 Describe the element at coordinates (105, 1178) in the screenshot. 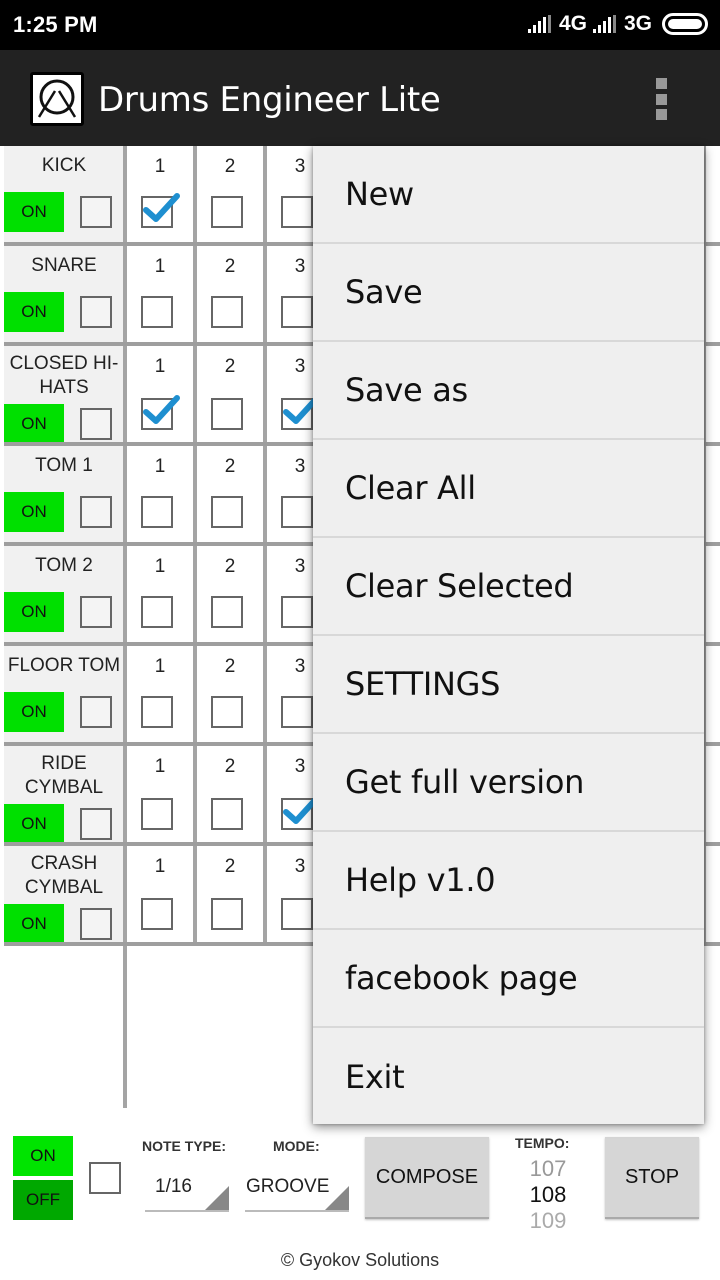

I see `select-all-checkbox` at that location.